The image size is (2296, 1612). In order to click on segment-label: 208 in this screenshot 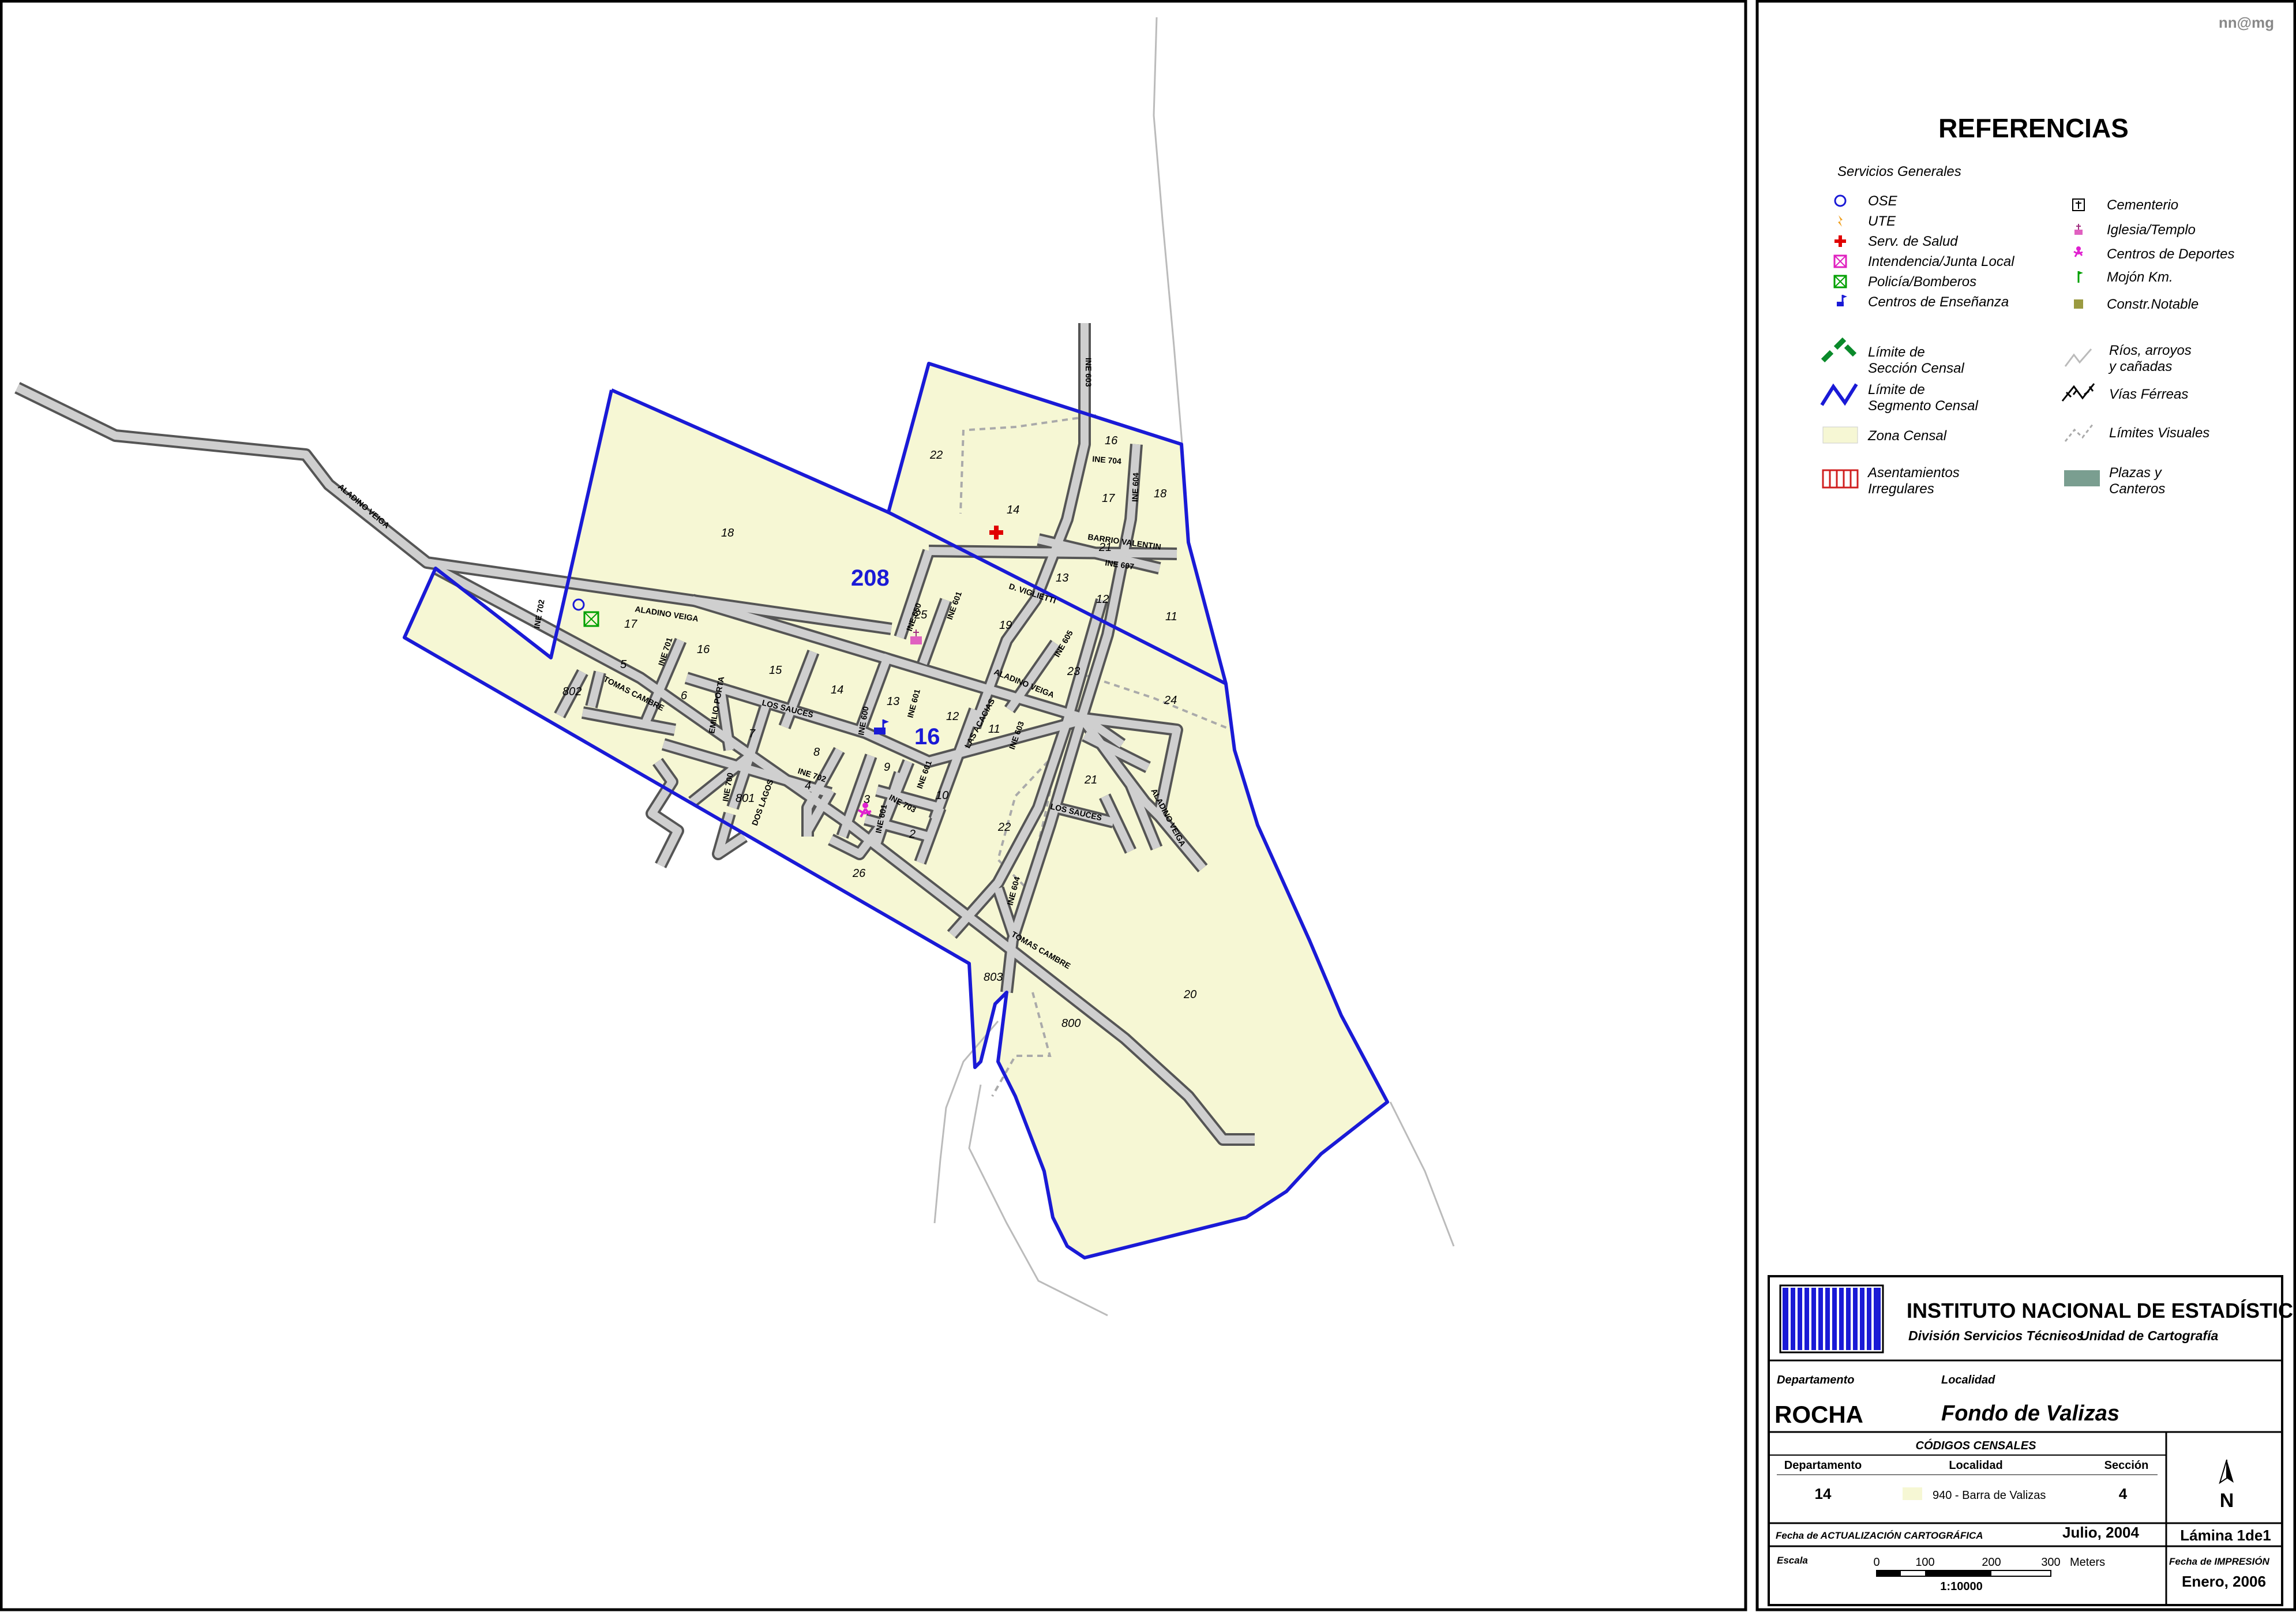, I will do `click(870, 578)`.